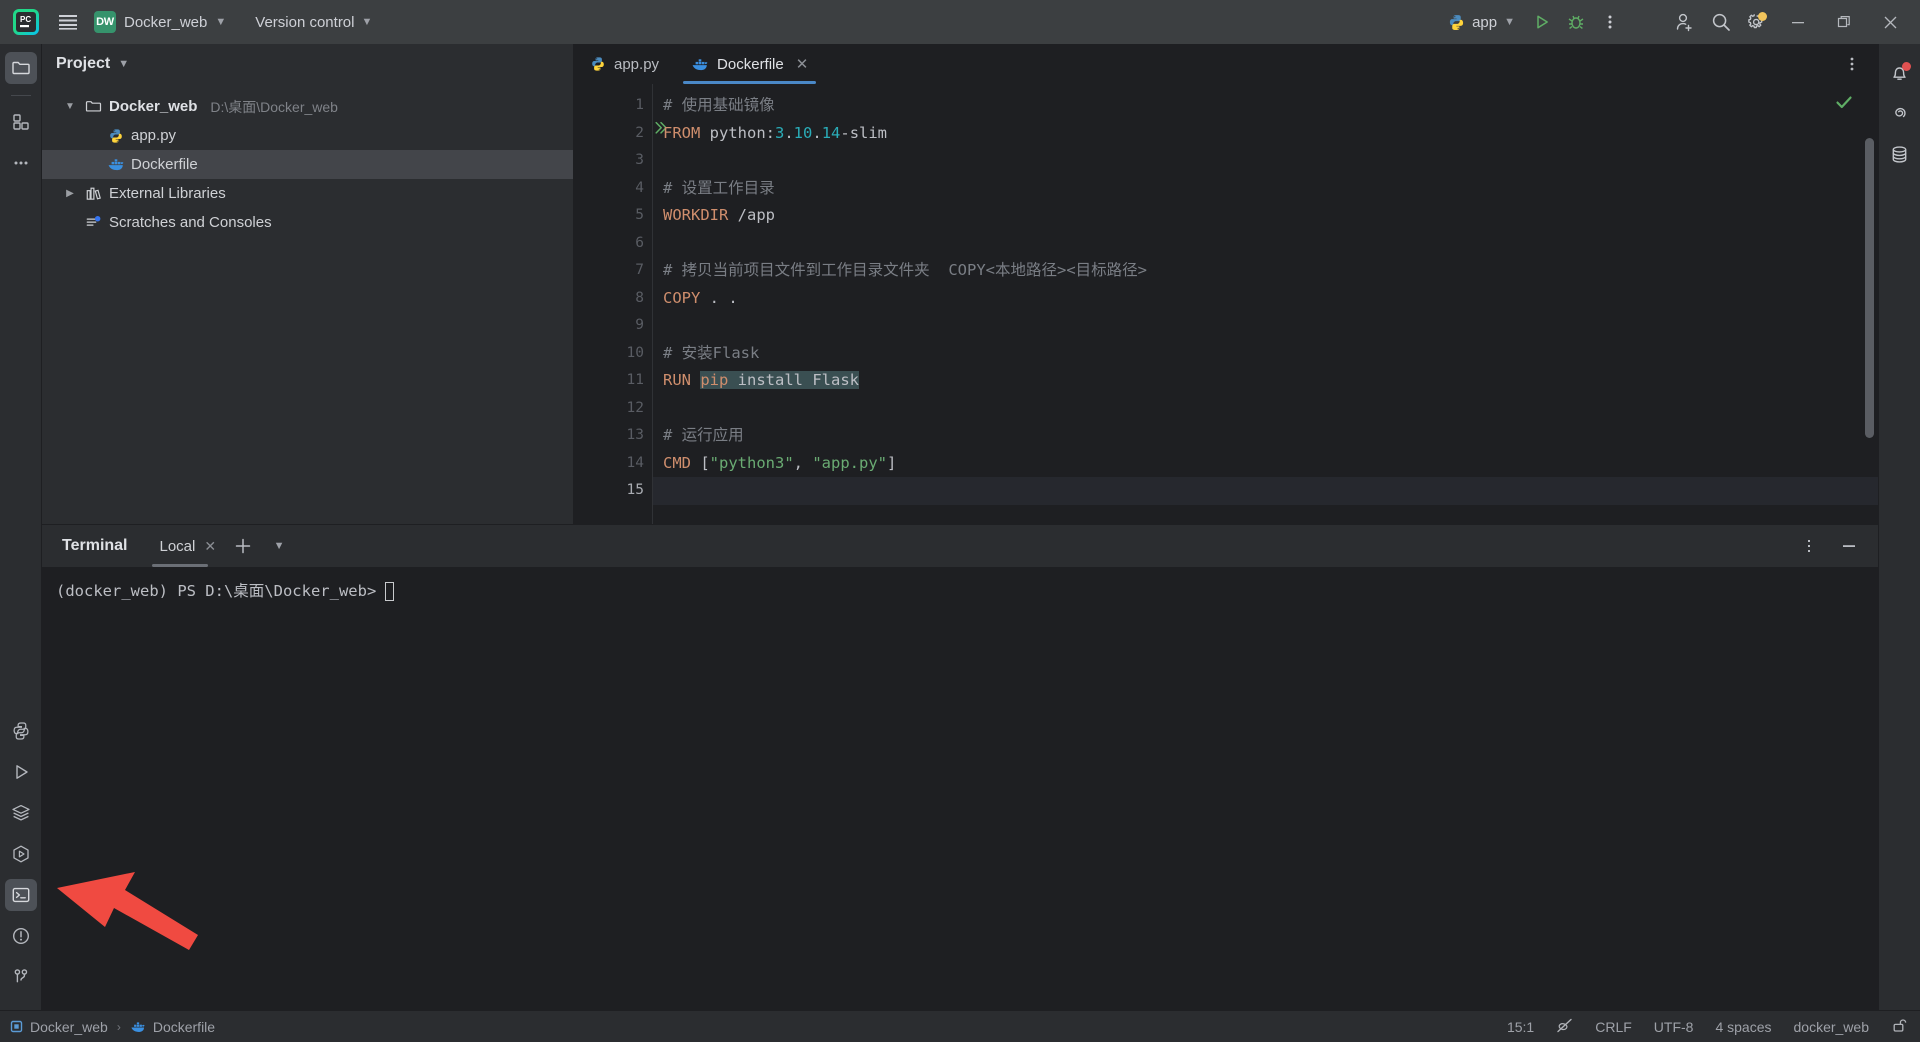 The height and width of the screenshot is (1042, 1920). Describe the element at coordinates (613, 106) in the screenshot. I see `gutter-line: 1` at that location.